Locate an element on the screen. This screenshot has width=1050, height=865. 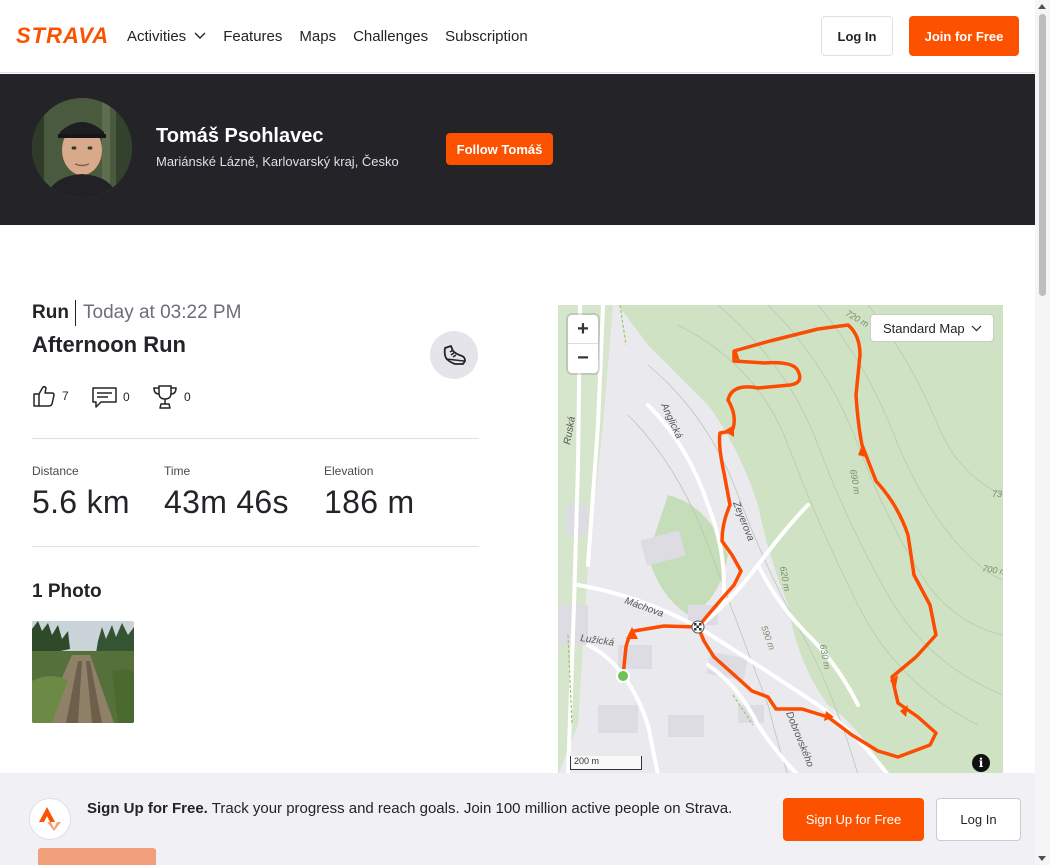
nav-subscription-label: Subscription is located at coordinates (486, 36).